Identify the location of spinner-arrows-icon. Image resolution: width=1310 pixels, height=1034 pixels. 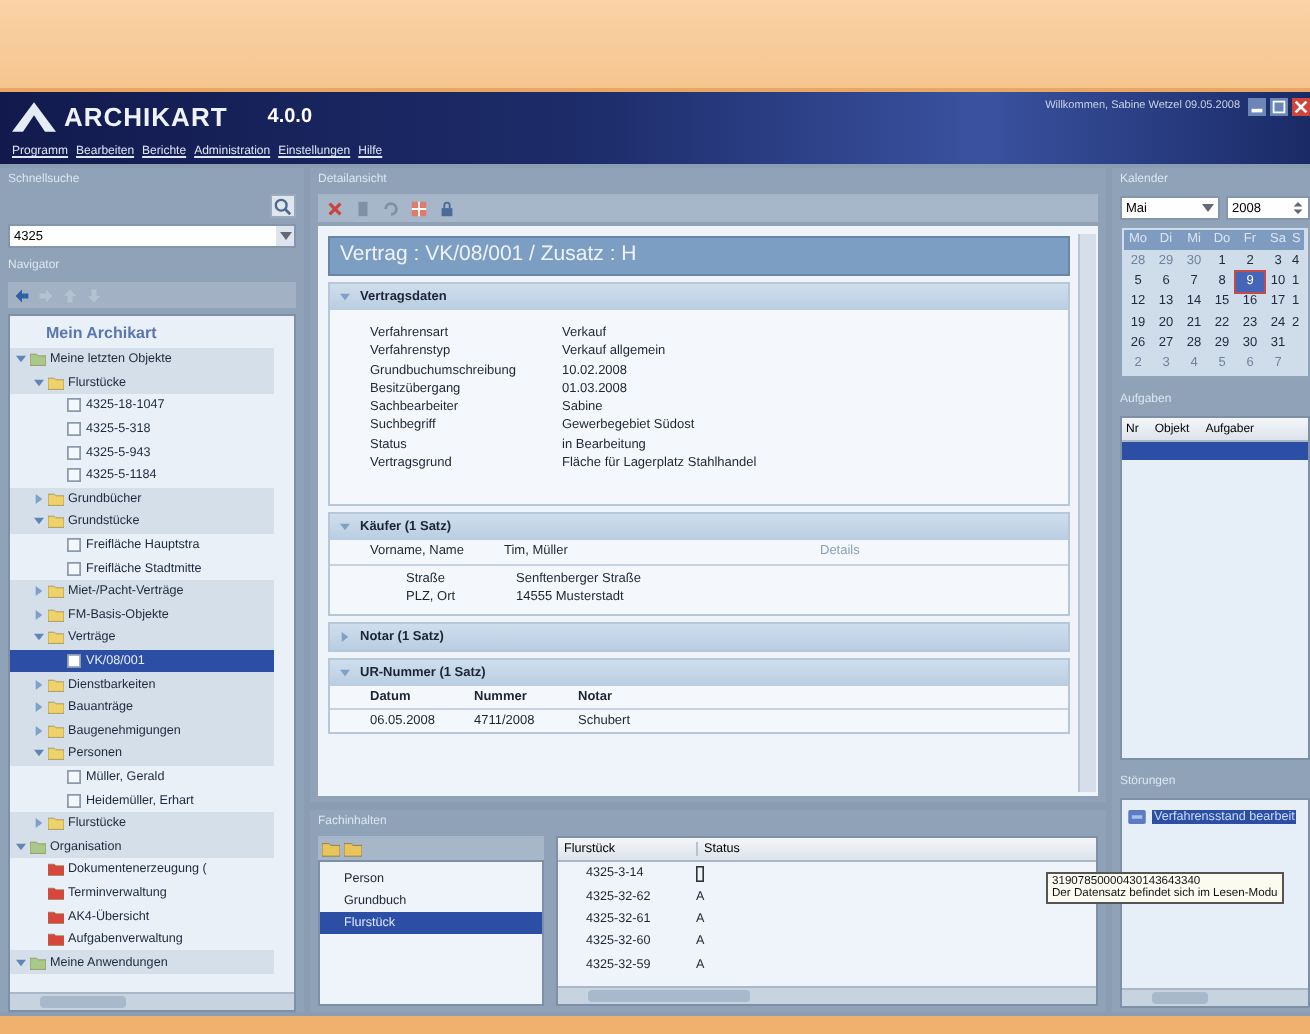
(1298, 208).